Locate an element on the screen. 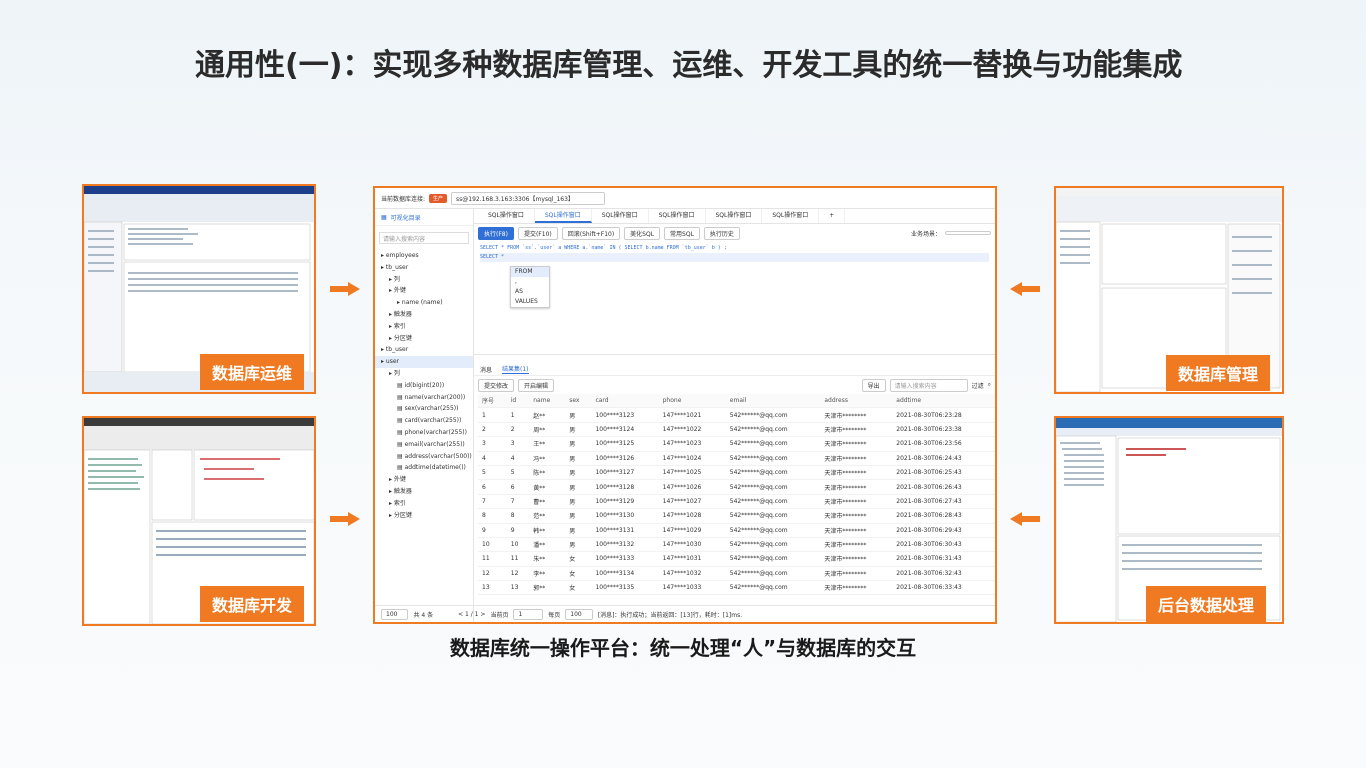  column-header: addtime is located at coordinates (943, 401).